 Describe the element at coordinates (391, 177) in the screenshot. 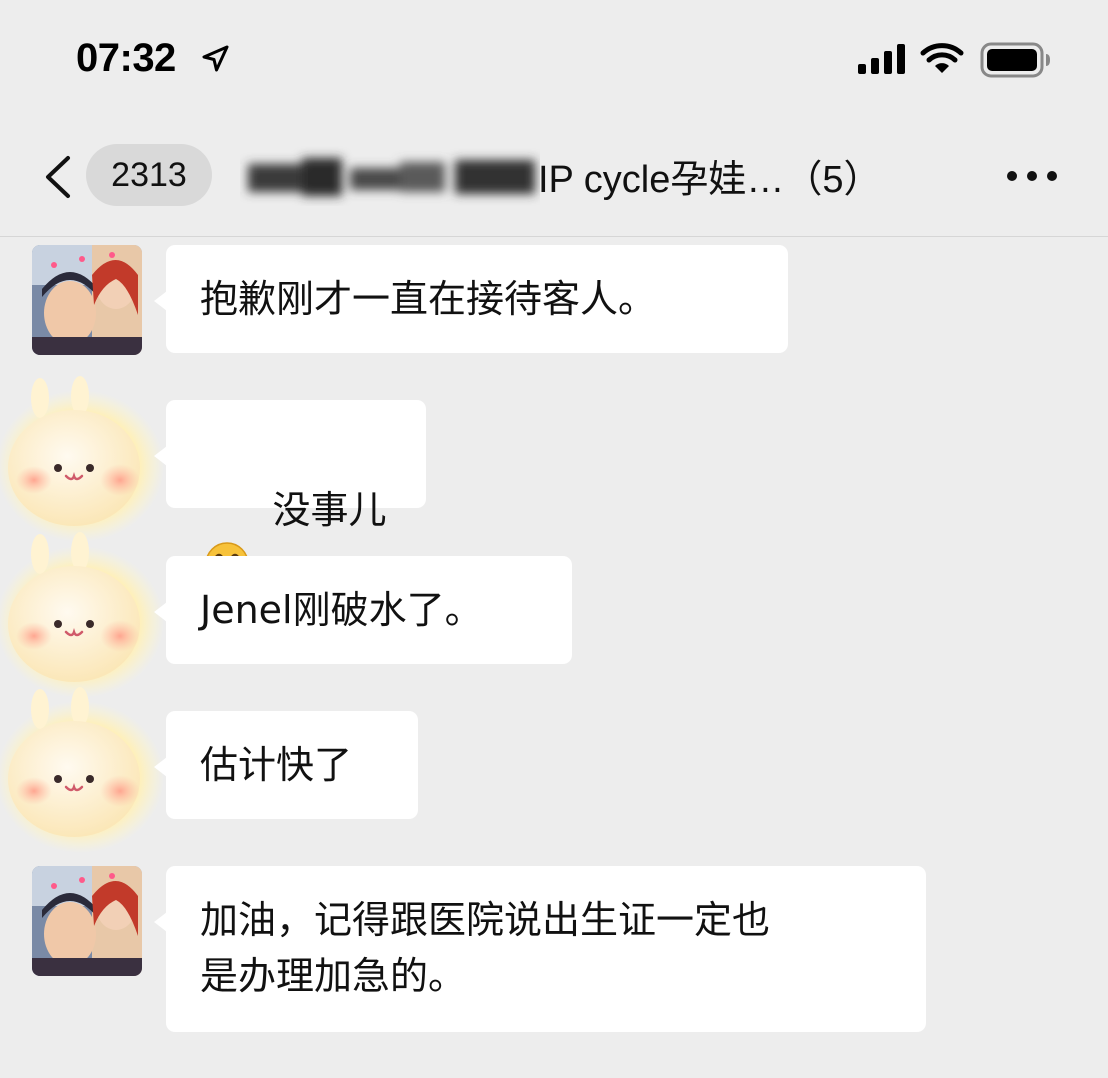

I see `redacted-title-blur` at that location.